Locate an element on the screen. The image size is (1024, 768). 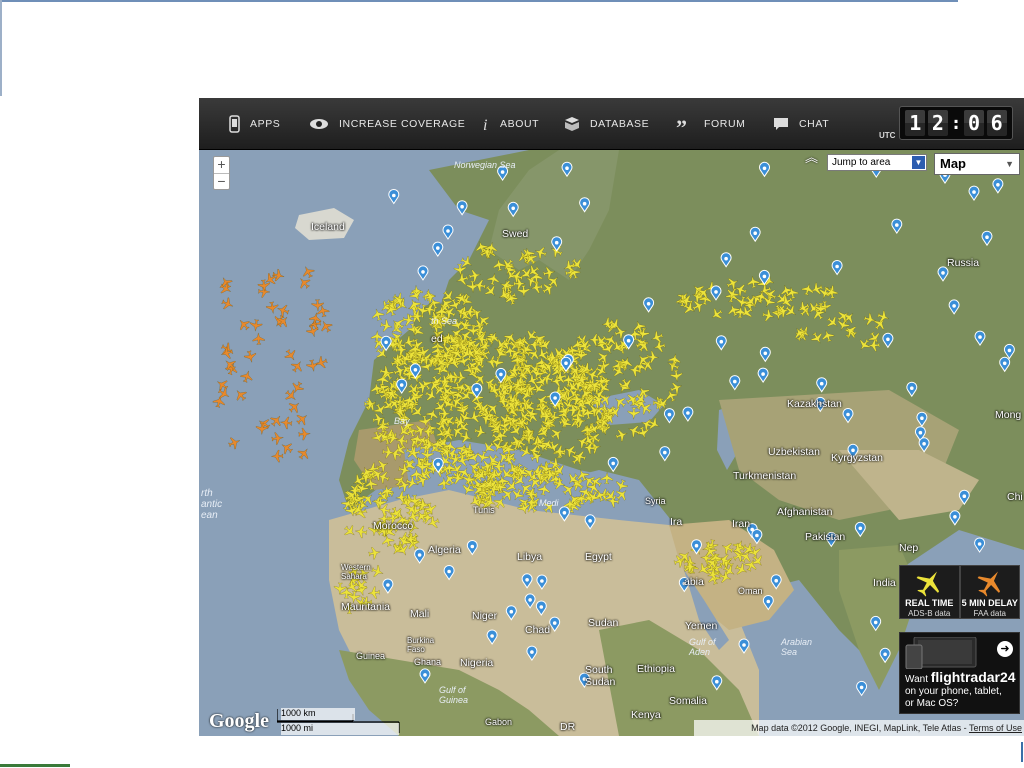
clock-colon: : is located at coordinates (956, 123).